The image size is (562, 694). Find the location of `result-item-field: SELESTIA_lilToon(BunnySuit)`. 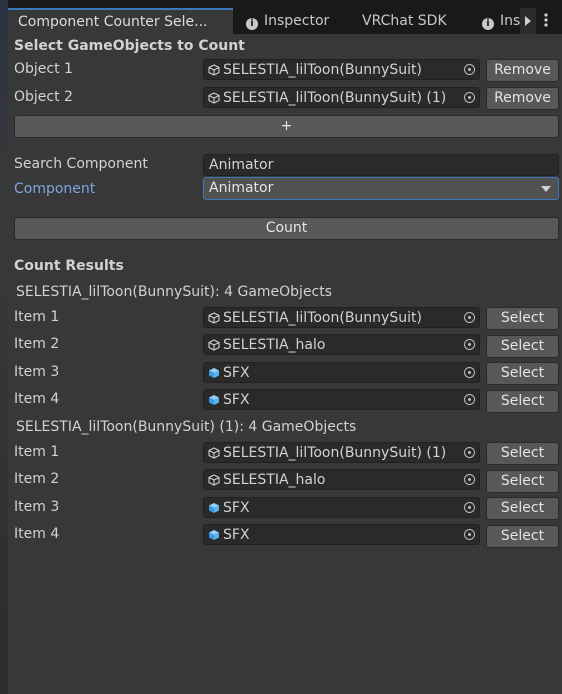

result-item-field: SELESTIA_lilToon(BunnySuit) is located at coordinates (341, 317).